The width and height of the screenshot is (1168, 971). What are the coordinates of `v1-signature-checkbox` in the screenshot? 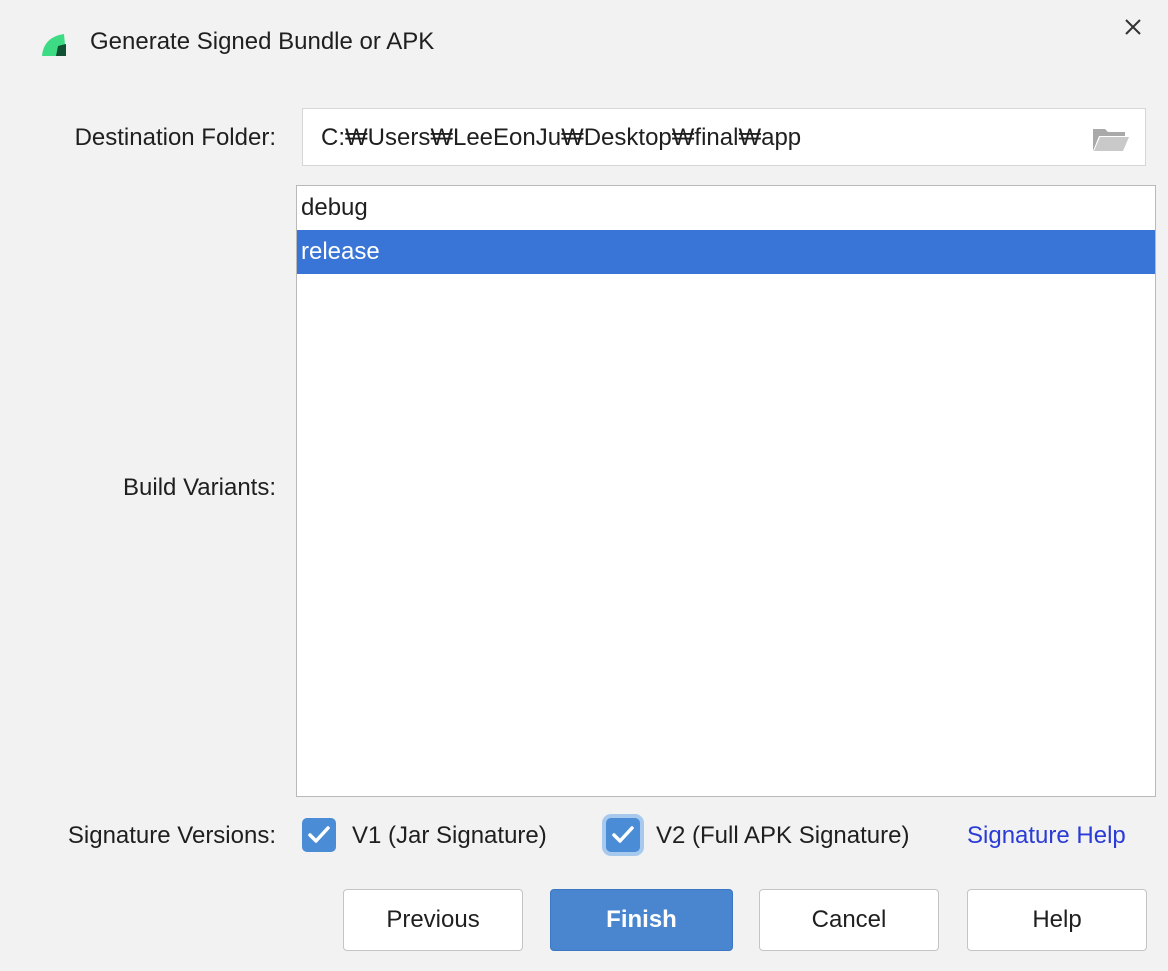 It's located at (319, 835).